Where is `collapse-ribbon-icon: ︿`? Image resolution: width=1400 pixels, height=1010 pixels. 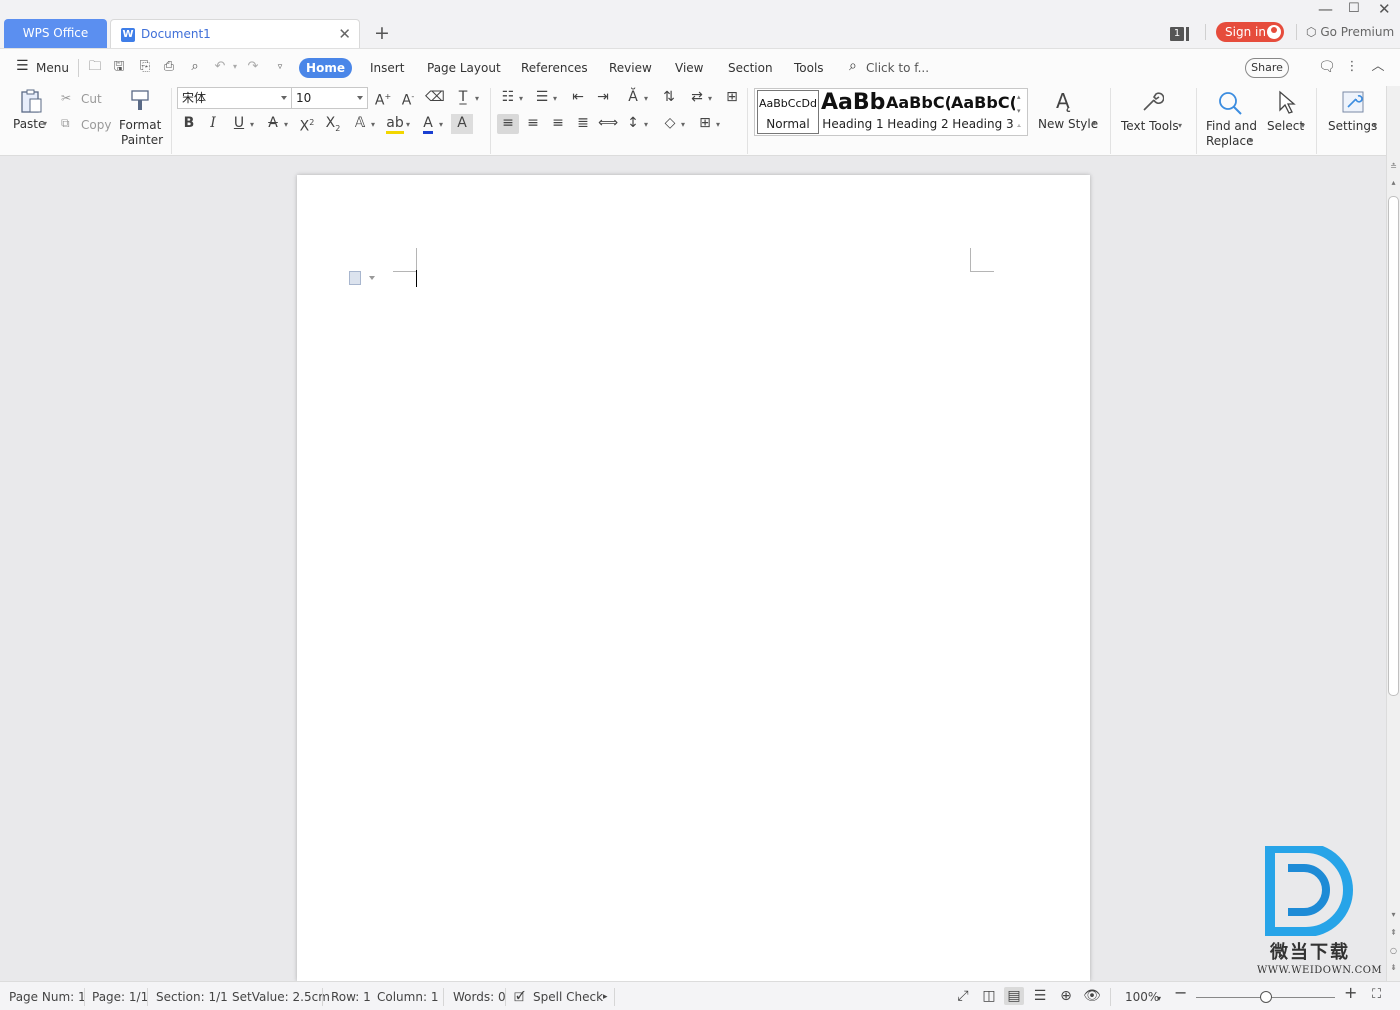 collapse-ribbon-icon: ︿ is located at coordinates (1378, 67).